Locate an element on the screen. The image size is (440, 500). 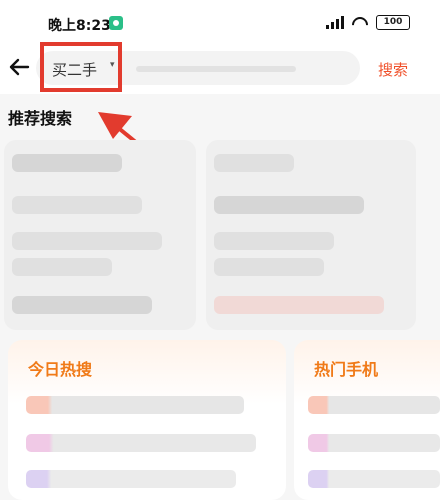
hot-phones-title: 热门手机 is located at coordinates (346, 369).